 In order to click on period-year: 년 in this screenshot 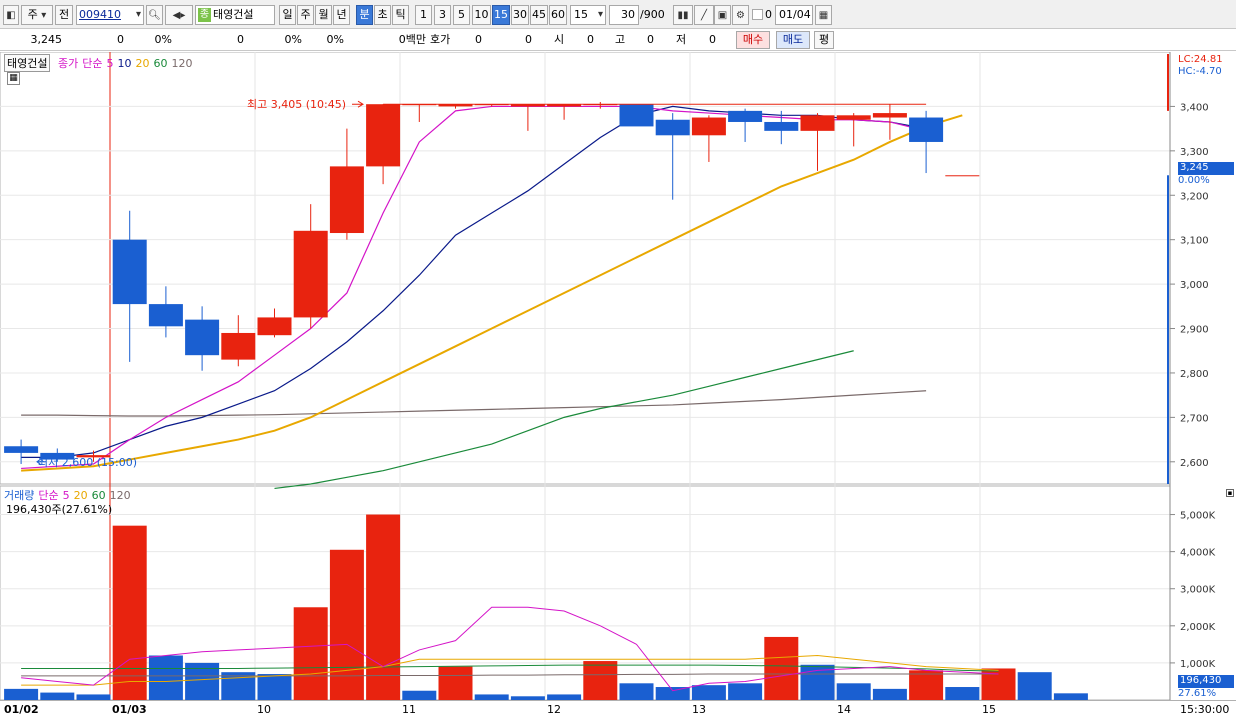, I will do `click(341, 15)`.